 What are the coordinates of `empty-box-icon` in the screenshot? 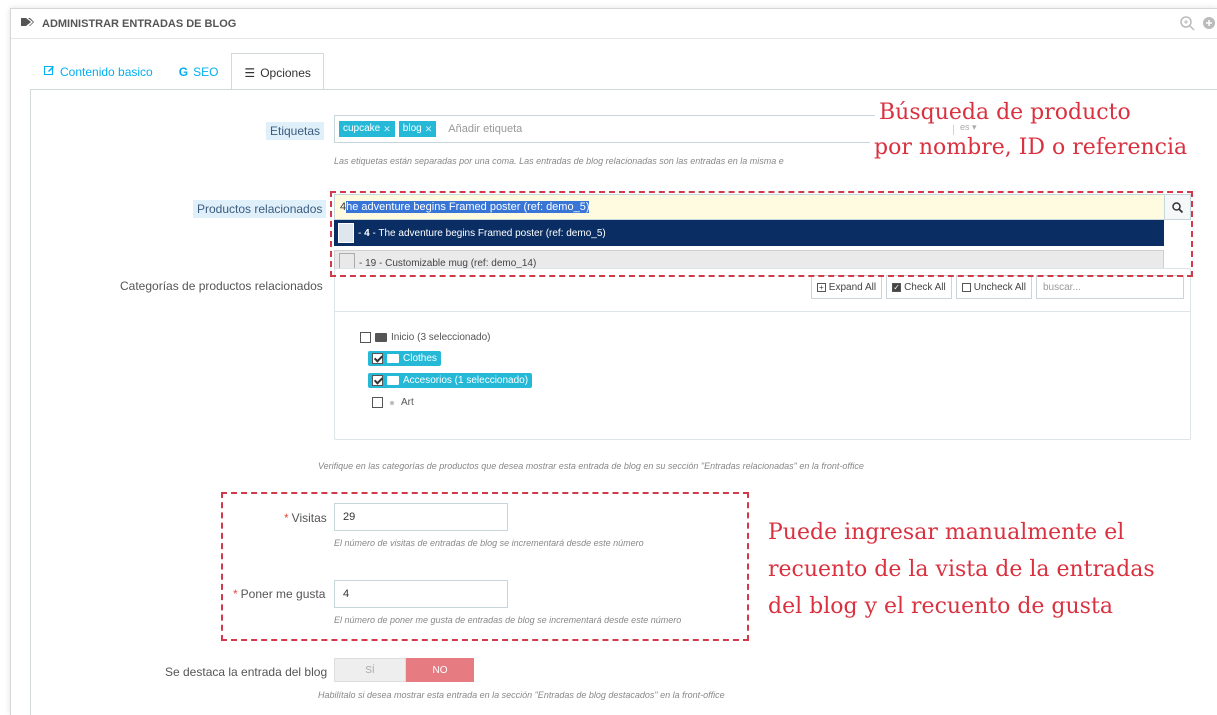 It's located at (966, 287).